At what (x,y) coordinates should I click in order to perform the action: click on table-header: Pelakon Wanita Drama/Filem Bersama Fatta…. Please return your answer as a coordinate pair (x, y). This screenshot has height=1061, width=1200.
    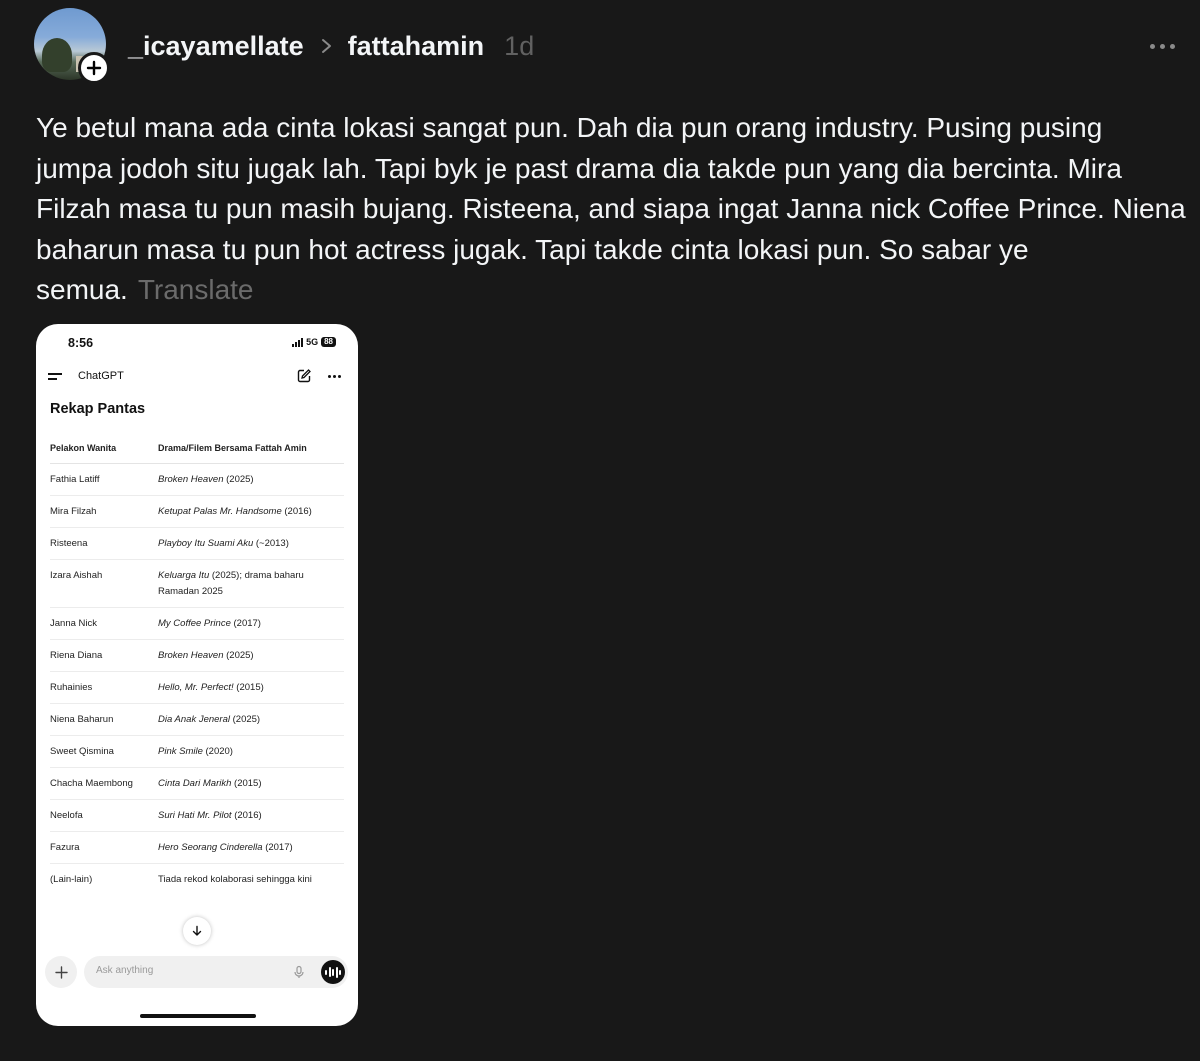
    Looking at the image, I should click on (197, 448).